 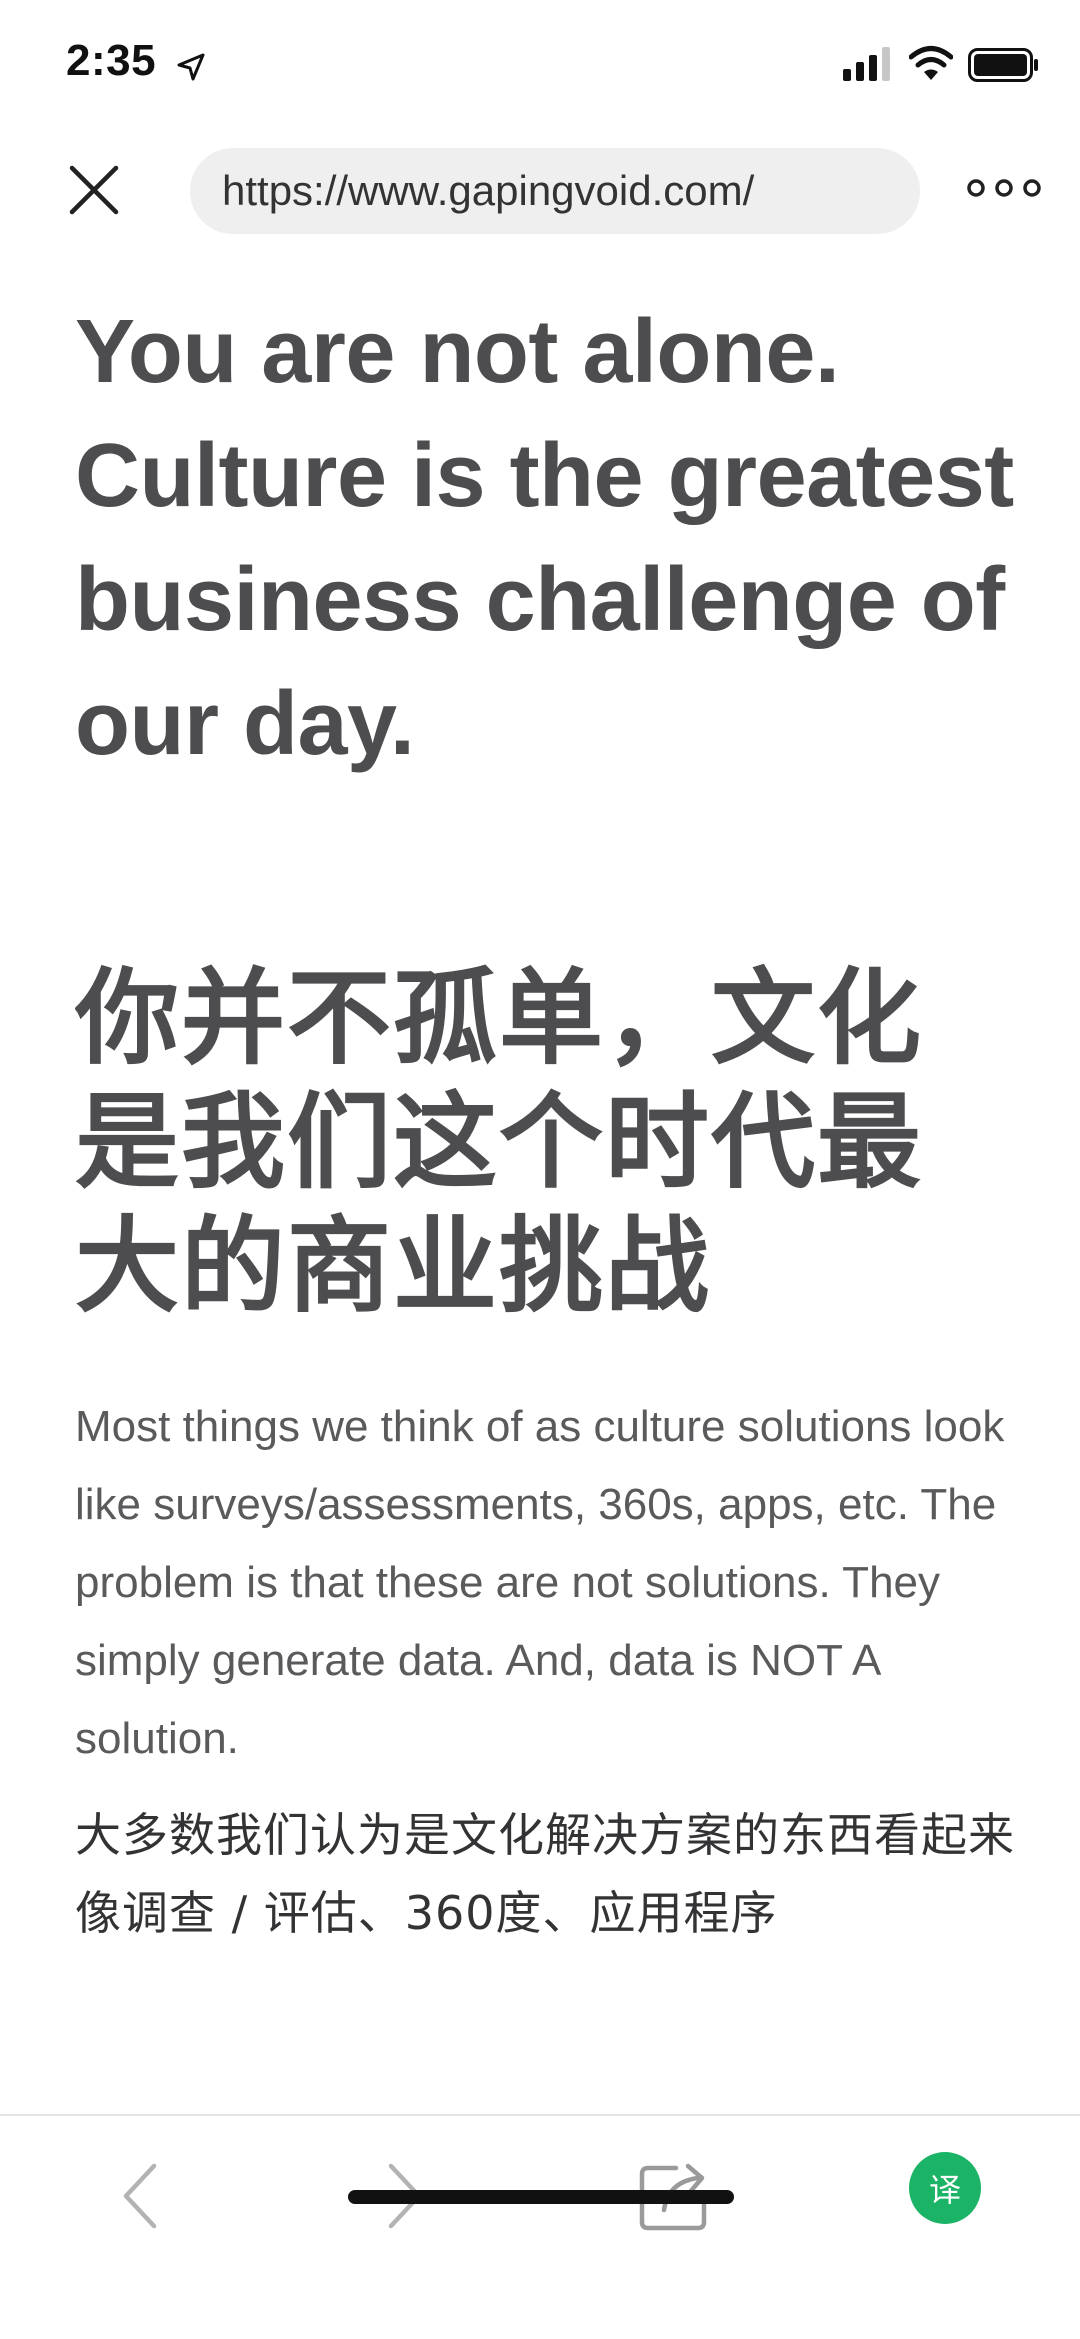 What do you see at coordinates (540, 65) in the screenshot?
I see `status-bar: 2:35` at bounding box center [540, 65].